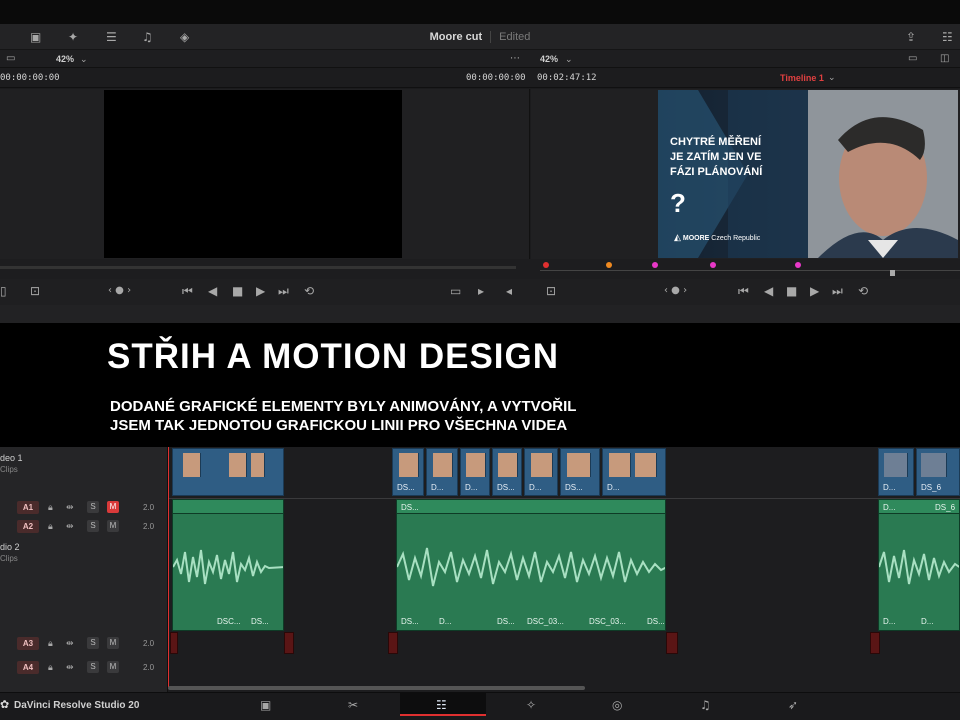  Describe the element at coordinates (480, 37) in the screenshot. I see `project-title: Moore cut Edited` at that location.